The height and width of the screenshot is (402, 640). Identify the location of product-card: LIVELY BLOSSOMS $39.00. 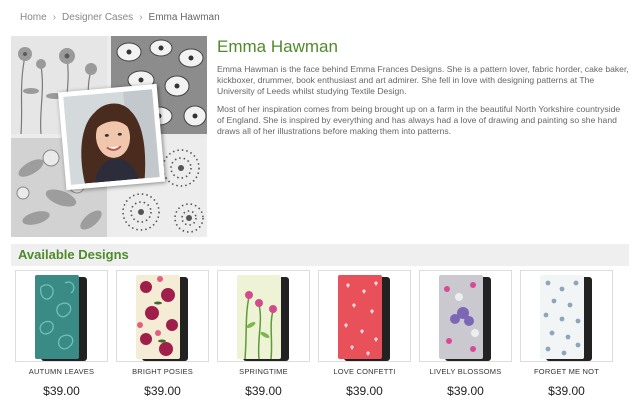
(465, 335).